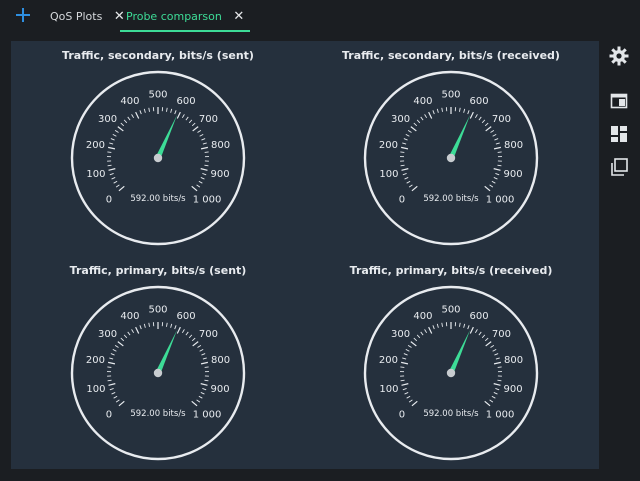  What do you see at coordinates (185, 31) in the screenshot?
I see `active-tab-indicator` at bounding box center [185, 31].